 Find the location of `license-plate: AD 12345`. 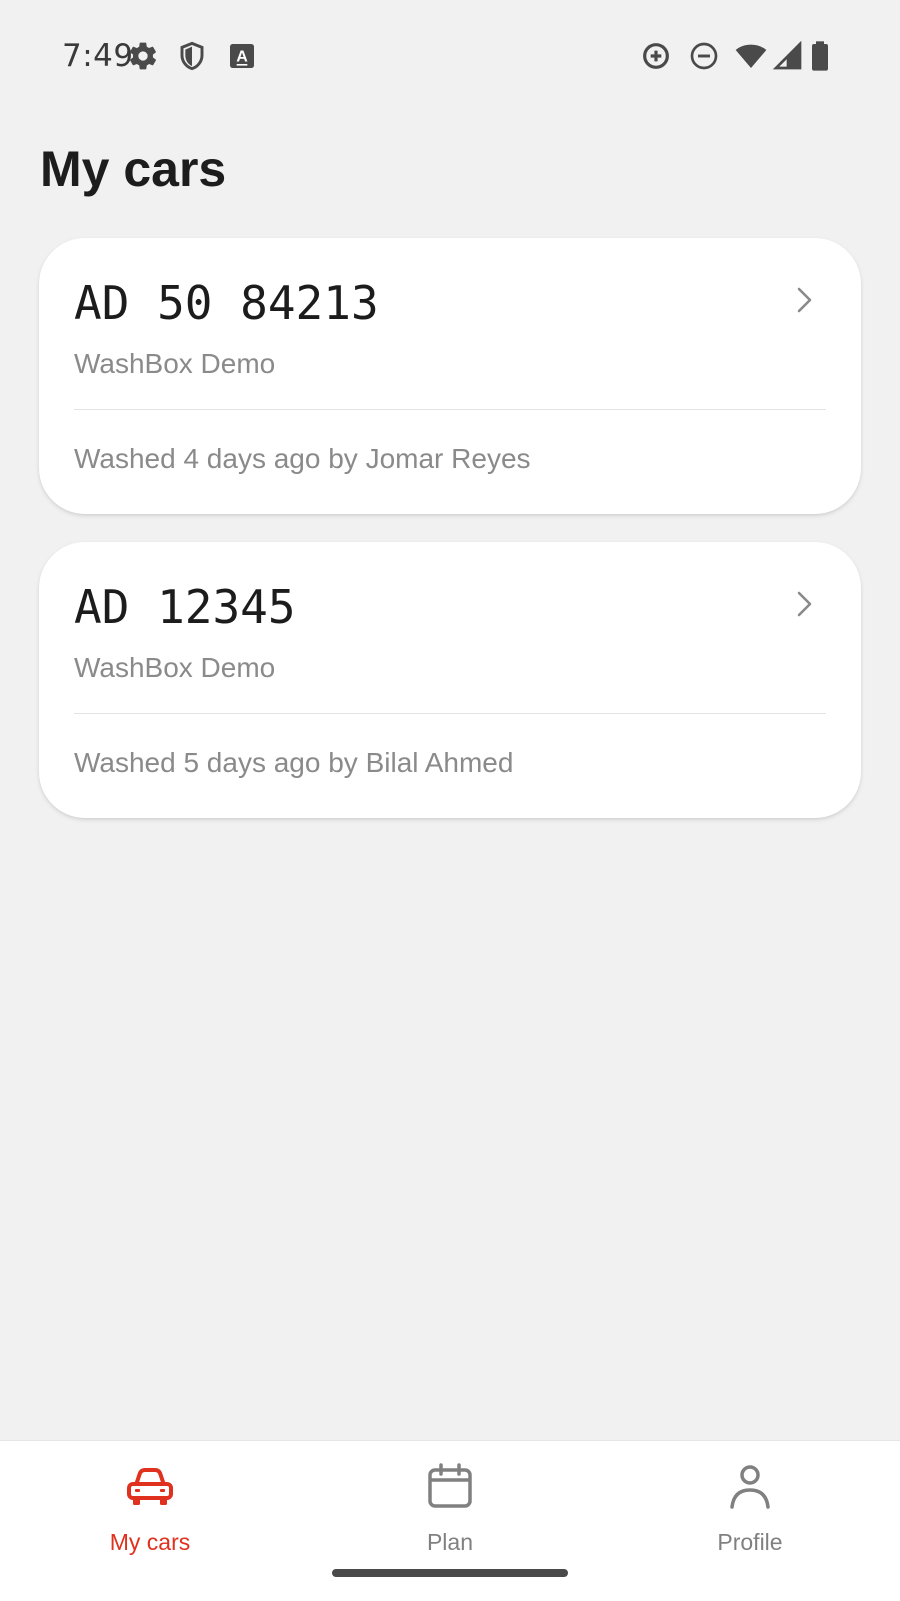

license-plate: AD 12345 is located at coordinates (185, 607).